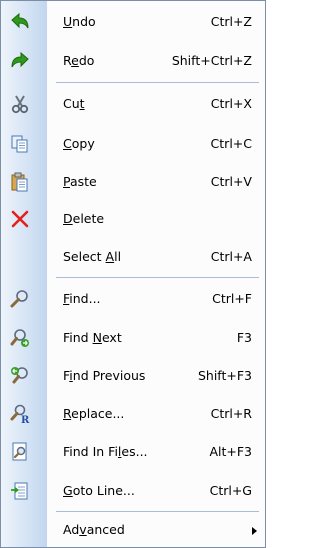 This screenshot has height=548, width=320. Describe the element at coordinates (133, 338) in the screenshot. I see `menu-item-find-next: Find Next F3` at that location.